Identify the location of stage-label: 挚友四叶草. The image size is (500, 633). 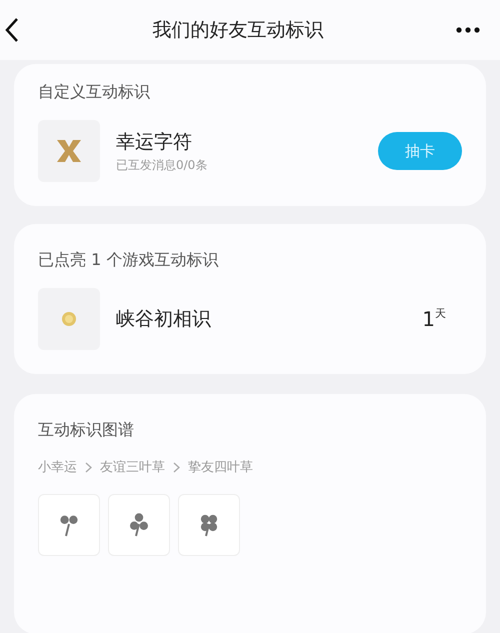
(220, 468).